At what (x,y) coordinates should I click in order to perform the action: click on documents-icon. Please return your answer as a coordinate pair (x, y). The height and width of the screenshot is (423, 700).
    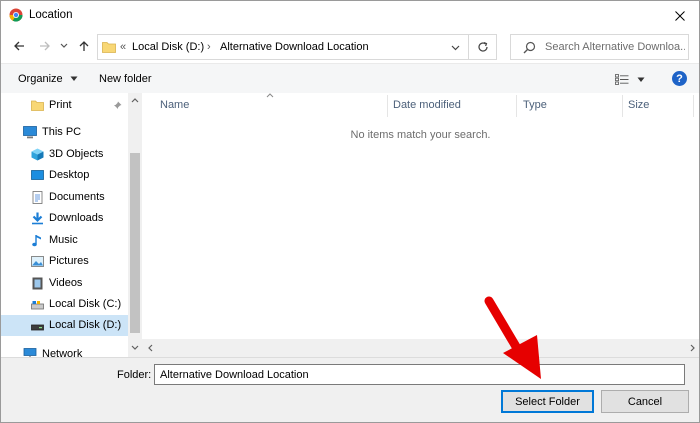
    Looking at the image, I should click on (37, 197).